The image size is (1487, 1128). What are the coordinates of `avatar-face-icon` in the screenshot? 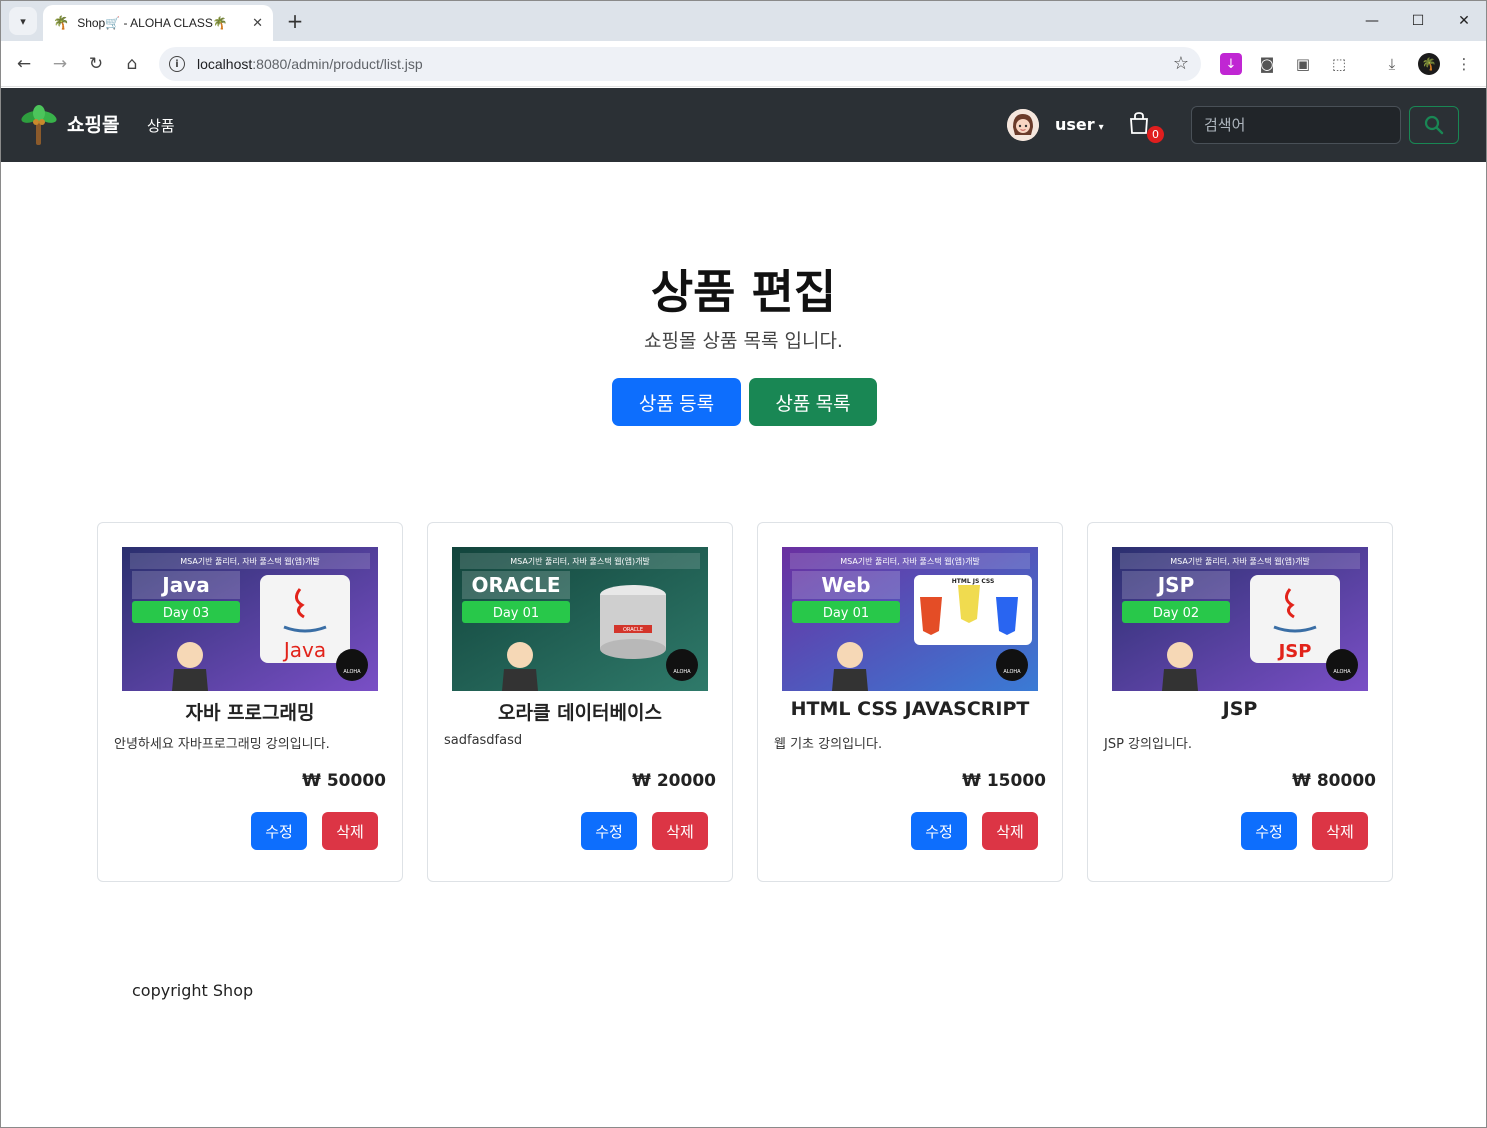 It's located at (1023, 125).